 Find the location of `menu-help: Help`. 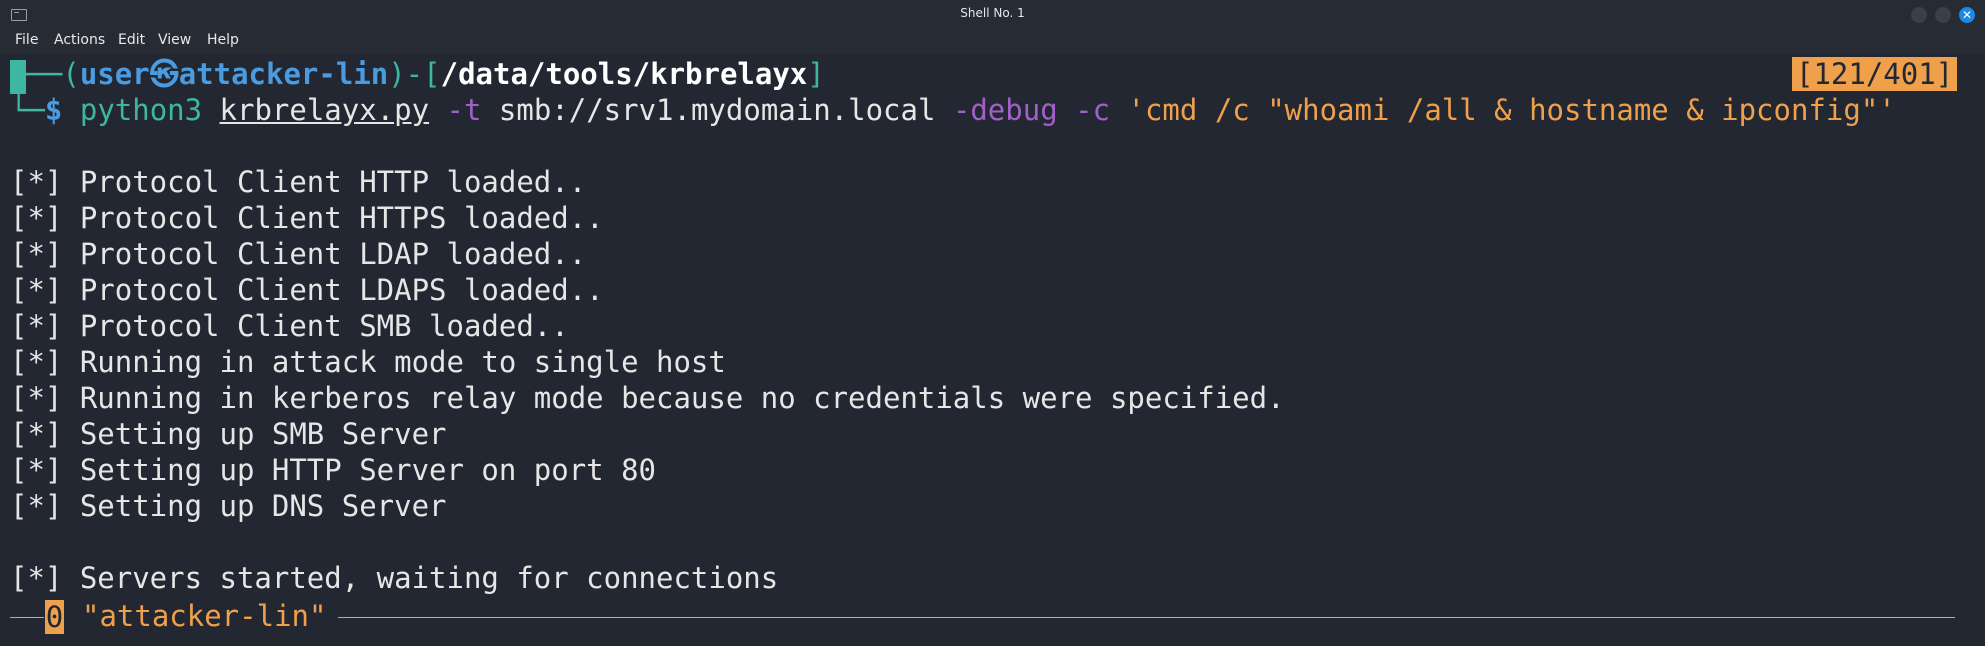

menu-help: Help is located at coordinates (223, 40).